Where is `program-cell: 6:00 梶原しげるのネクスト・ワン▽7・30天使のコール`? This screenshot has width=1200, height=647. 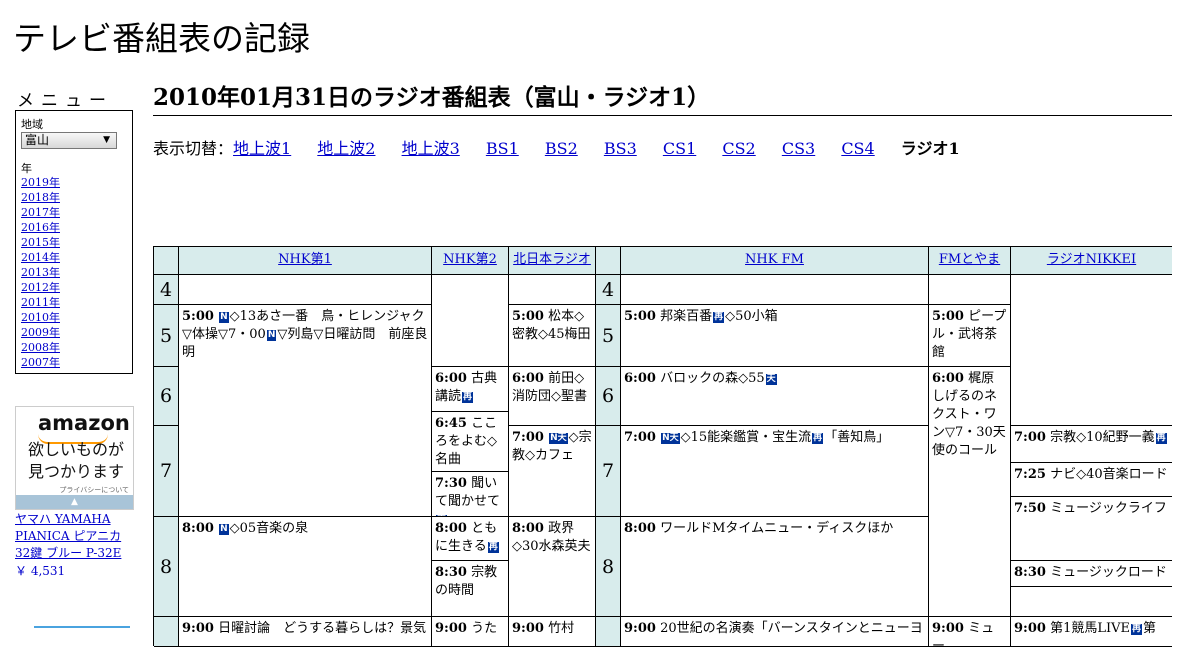
program-cell: 6:00 梶原しげるのネクスト・ワン▽7・30天使のコール is located at coordinates (970, 492).